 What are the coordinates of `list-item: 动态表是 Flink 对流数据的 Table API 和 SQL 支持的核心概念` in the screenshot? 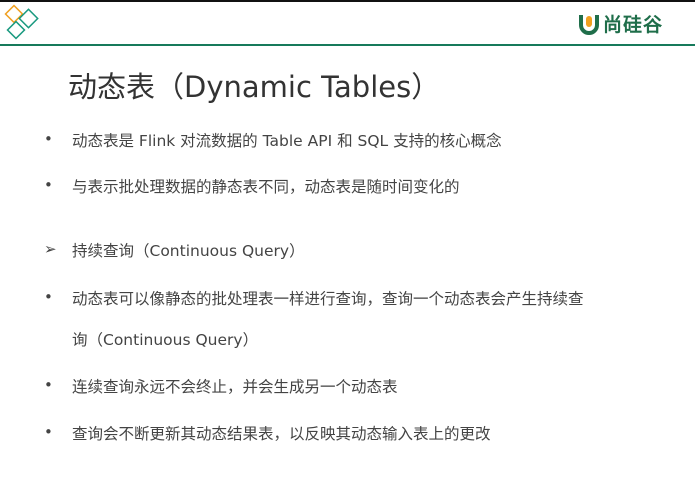 It's located at (287, 141).